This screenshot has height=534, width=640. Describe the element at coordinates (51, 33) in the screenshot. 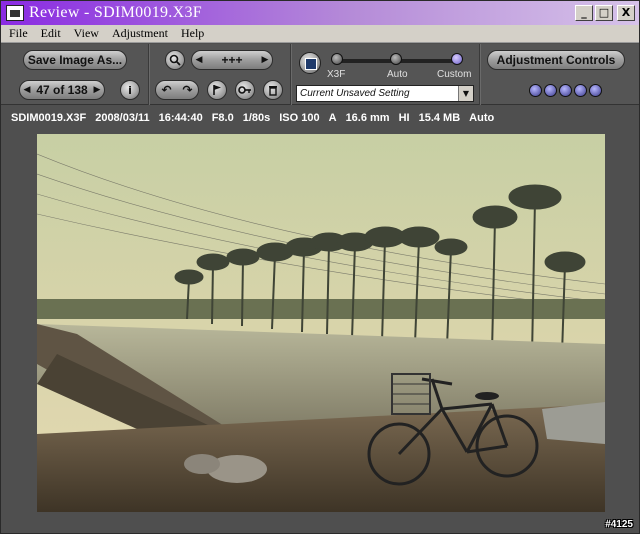

I see `menu-edit: Edit` at that location.